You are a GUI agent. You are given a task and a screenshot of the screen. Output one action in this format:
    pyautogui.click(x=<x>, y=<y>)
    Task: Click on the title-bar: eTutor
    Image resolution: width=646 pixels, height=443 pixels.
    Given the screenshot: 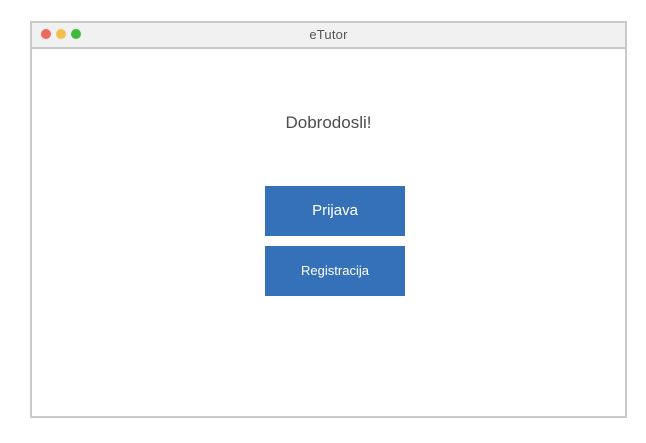 What is the action you would take?
    pyautogui.click(x=328, y=36)
    